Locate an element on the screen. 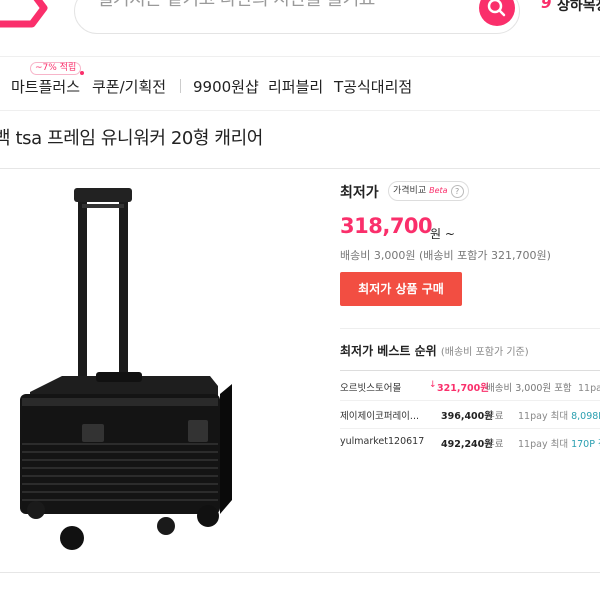 Image resolution: width=600 pixels, height=600 pixels. lowest-price: 318,700 is located at coordinates (386, 226).